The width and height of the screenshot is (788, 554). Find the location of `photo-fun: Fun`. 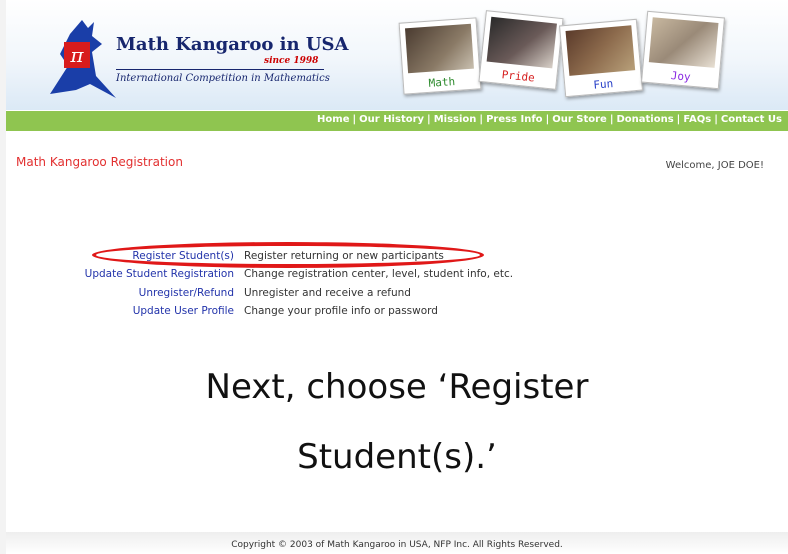

photo-fun: Fun is located at coordinates (601, 58).